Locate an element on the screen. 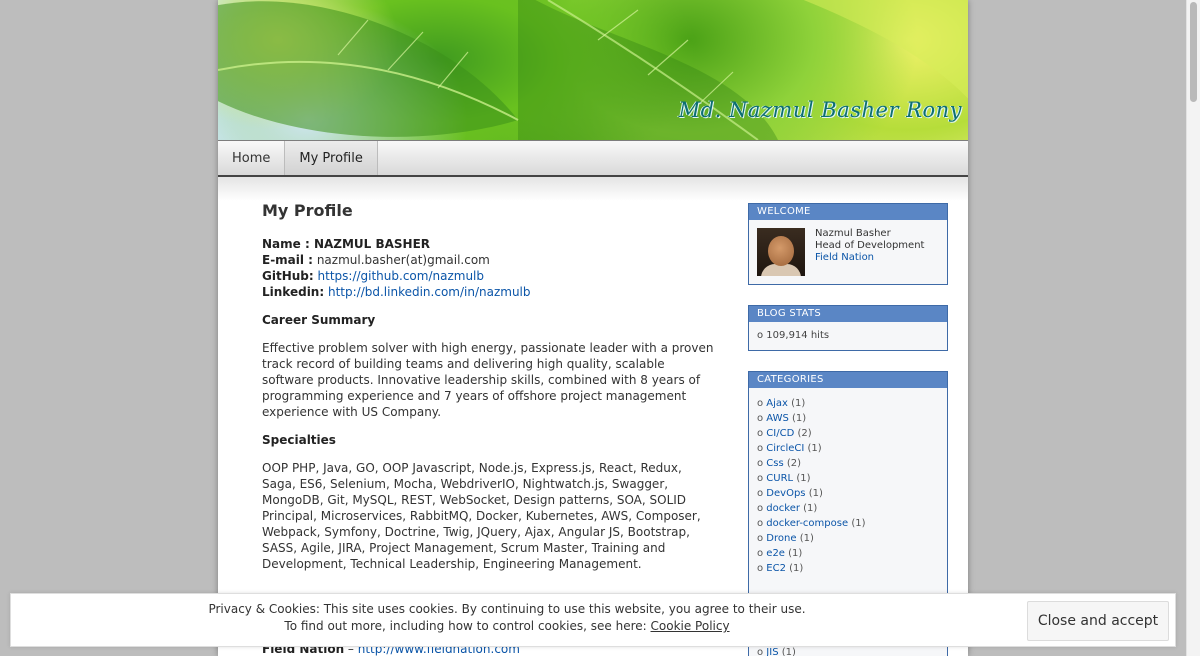  close-and-accept-button: Close and accept is located at coordinates (1098, 621).